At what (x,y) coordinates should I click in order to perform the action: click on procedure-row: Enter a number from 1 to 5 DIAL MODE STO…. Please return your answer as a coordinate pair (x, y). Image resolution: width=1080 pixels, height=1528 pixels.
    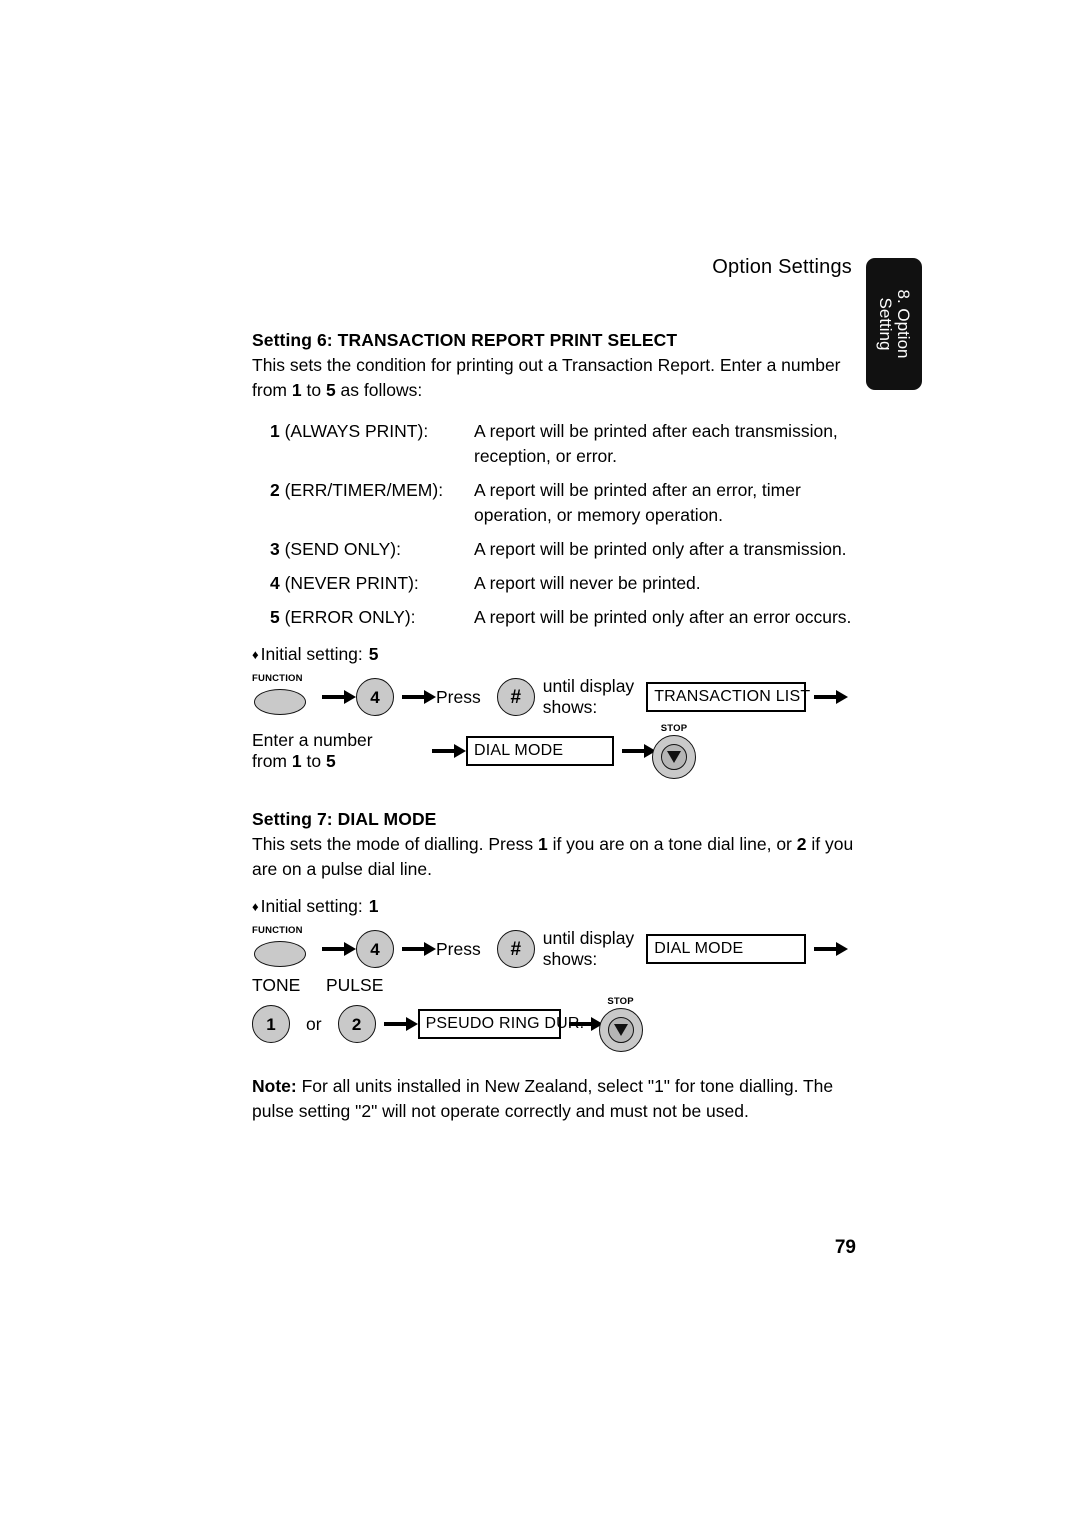
    Looking at the image, I should click on (554, 751).